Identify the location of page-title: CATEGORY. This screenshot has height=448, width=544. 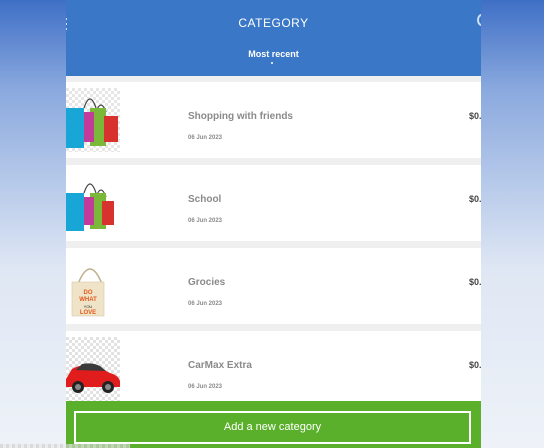
(273, 23).